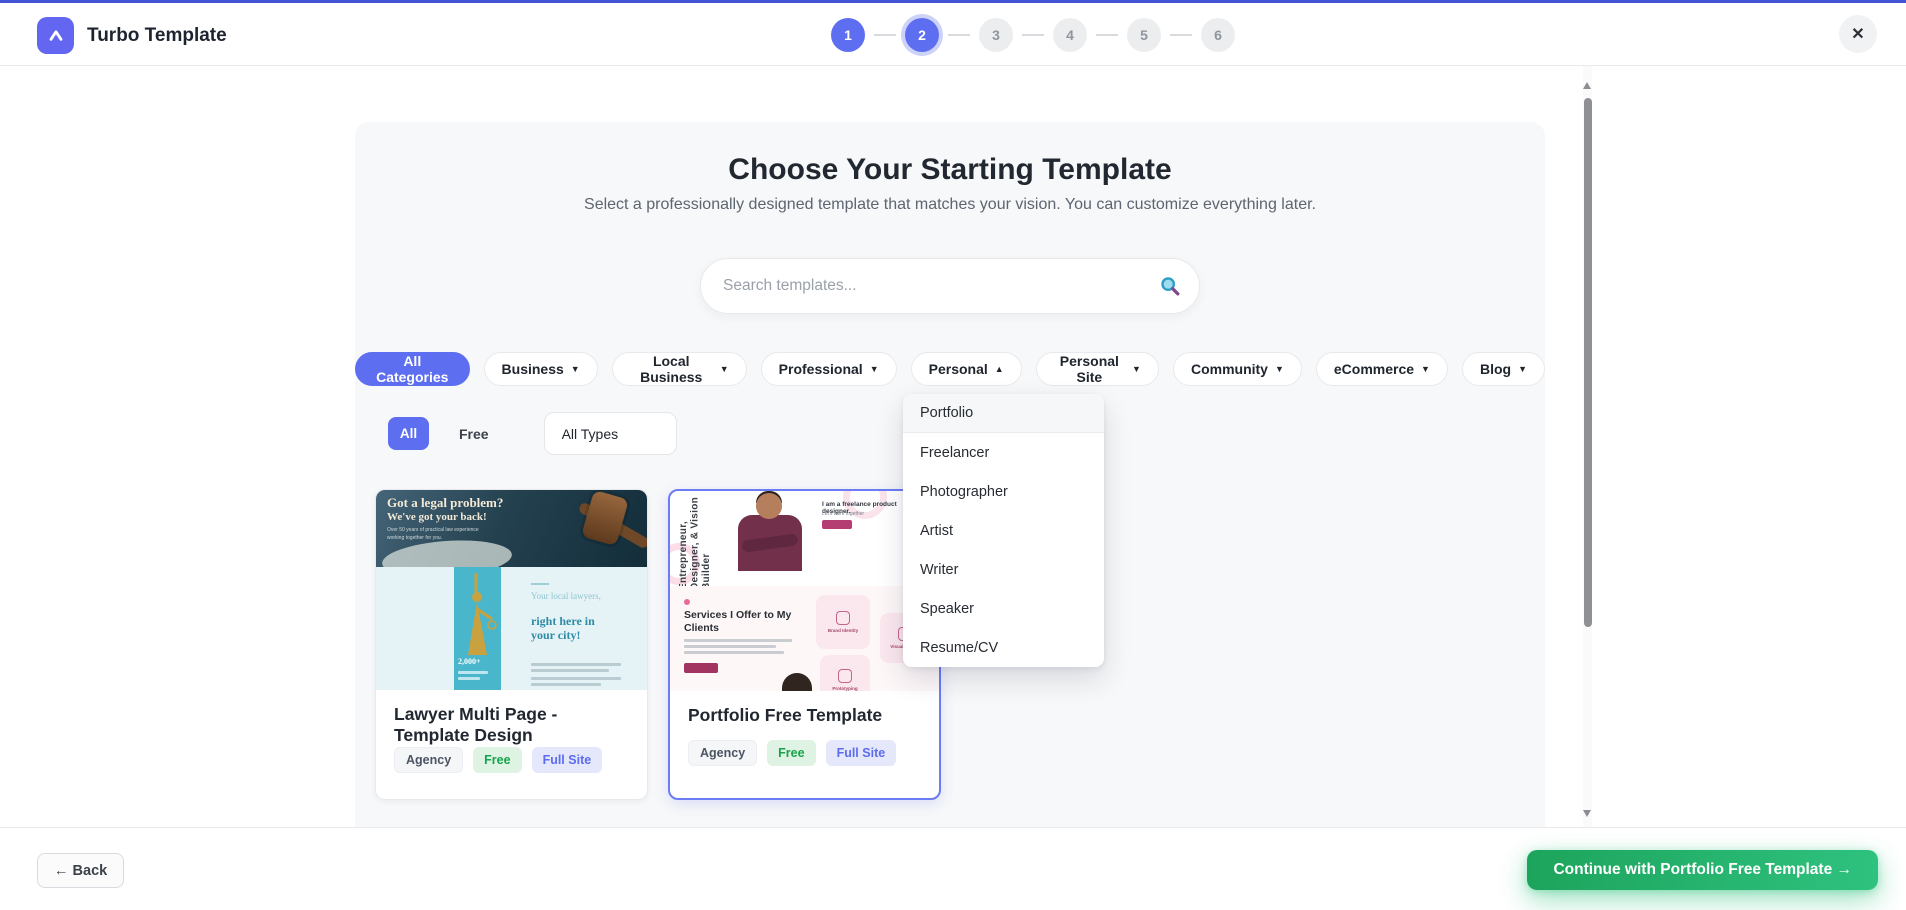 The height and width of the screenshot is (910, 1906). Describe the element at coordinates (1495, 369) in the screenshot. I see `category-label: Blog` at that location.